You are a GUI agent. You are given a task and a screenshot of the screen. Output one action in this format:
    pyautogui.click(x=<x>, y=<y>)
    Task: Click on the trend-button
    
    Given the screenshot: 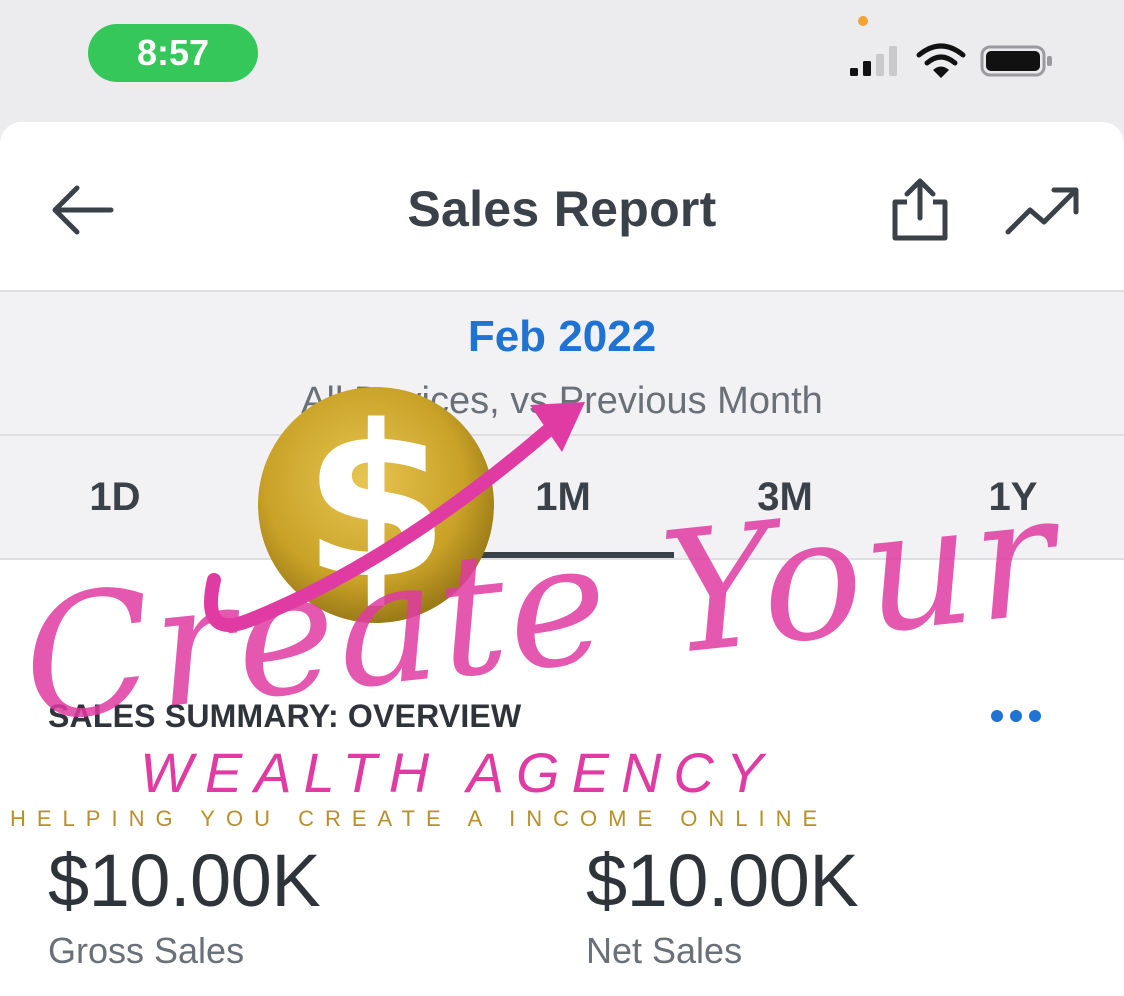 What is the action you would take?
    pyautogui.click(x=1042, y=210)
    